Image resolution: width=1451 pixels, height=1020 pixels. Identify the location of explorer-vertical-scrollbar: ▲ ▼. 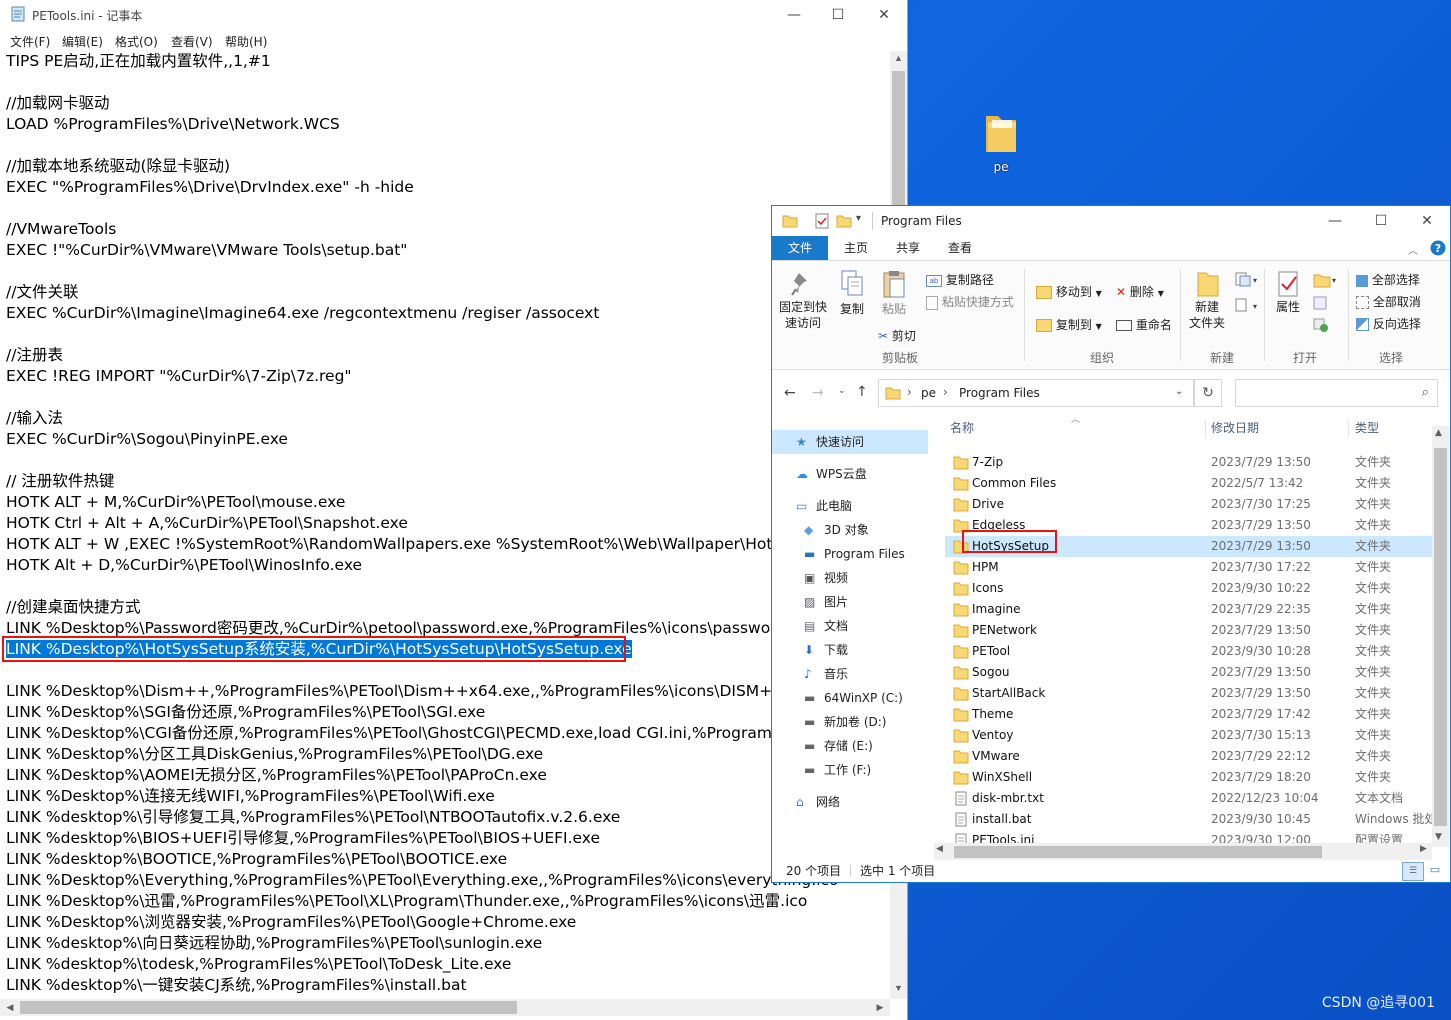
(1440, 636).